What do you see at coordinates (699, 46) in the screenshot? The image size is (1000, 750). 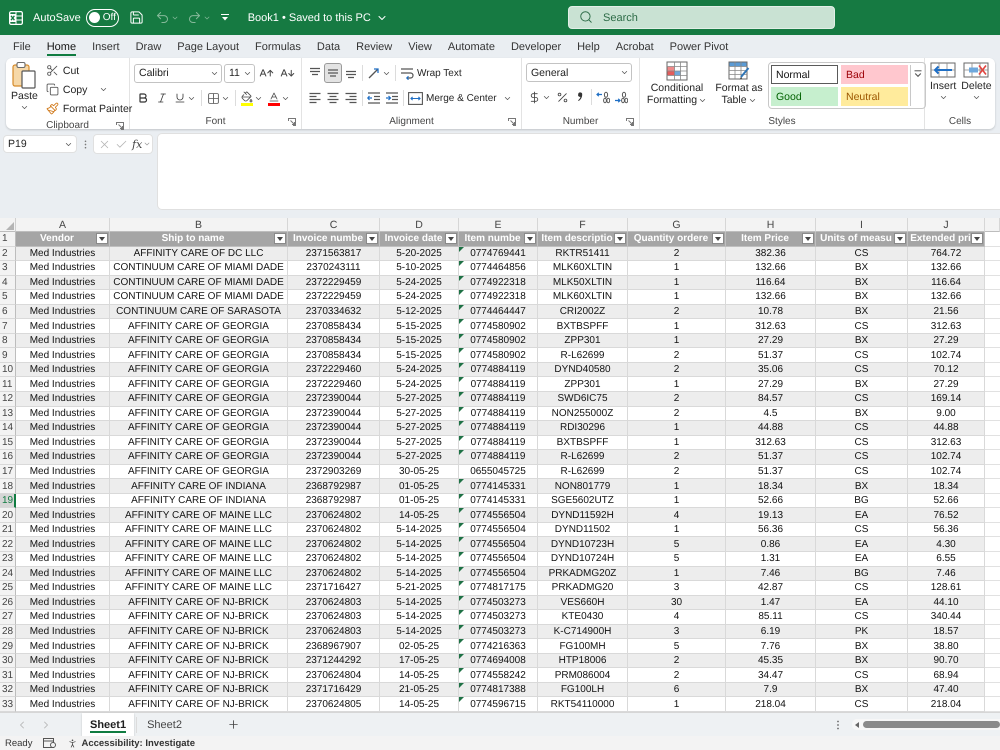 I see `menu-tab: Power Pivot` at bounding box center [699, 46].